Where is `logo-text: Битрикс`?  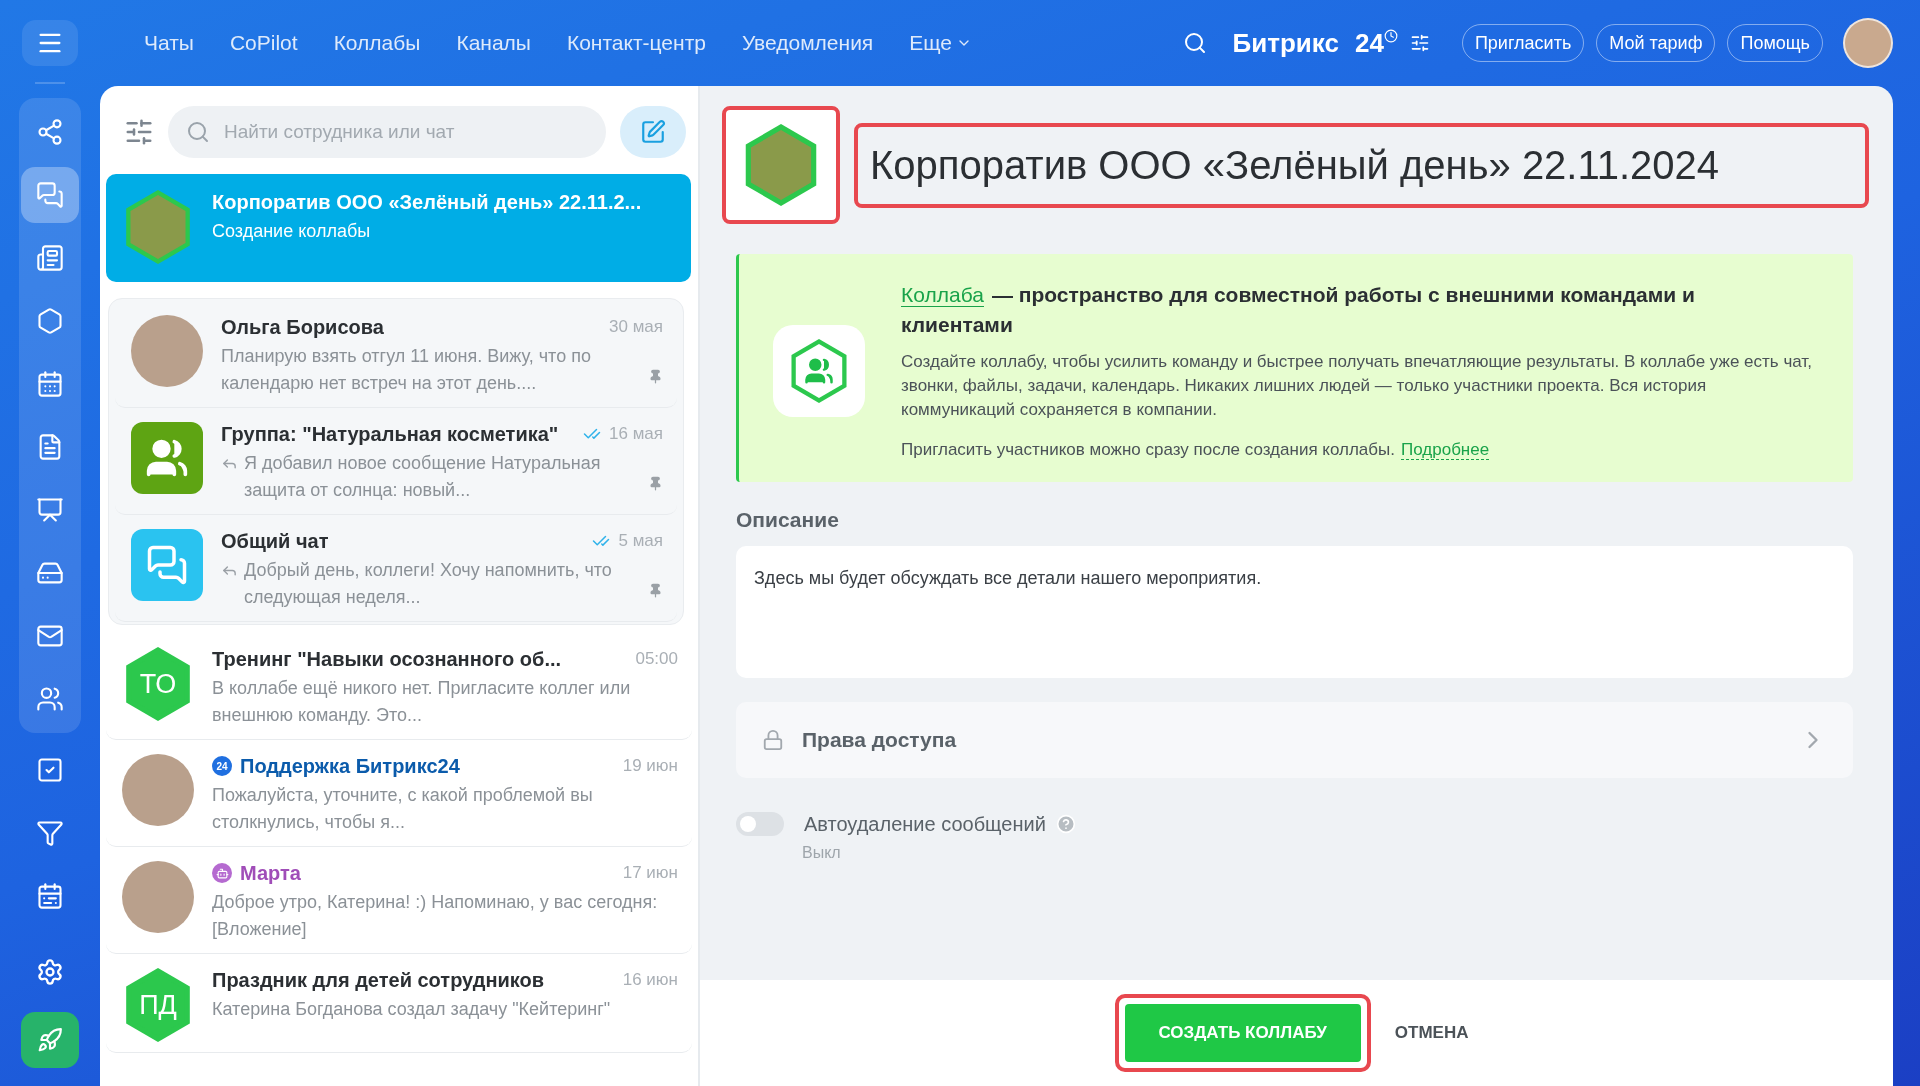
logo-text: Битрикс is located at coordinates (1285, 43).